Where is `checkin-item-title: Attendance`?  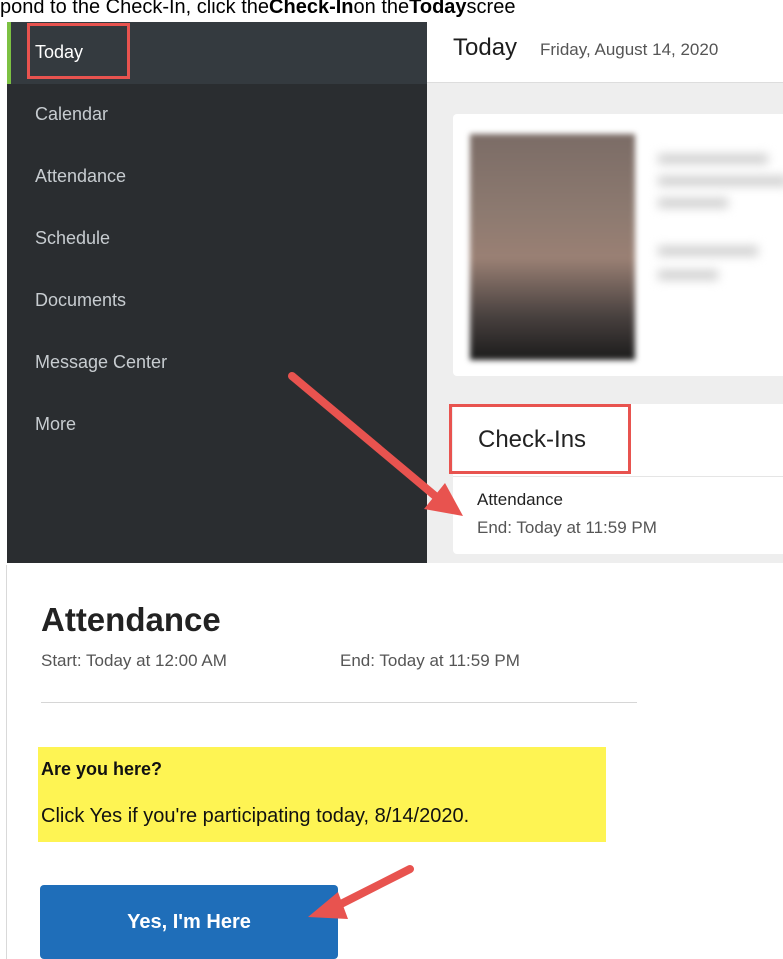 checkin-item-title: Attendance is located at coordinates (520, 500).